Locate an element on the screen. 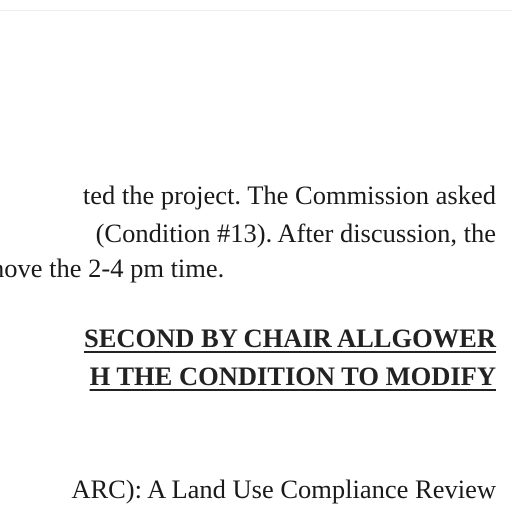 Image resolution: width=512 pixels, height=512 pixels. paragraph-line-3: nove the 2-4 pm time. is located at coordinates (112, 268).